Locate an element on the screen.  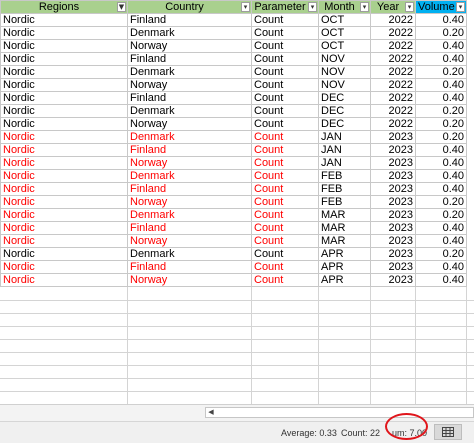
table-row: Nordic Finland Count OCT 2022 0.40 is located at coordinates (233, 20).